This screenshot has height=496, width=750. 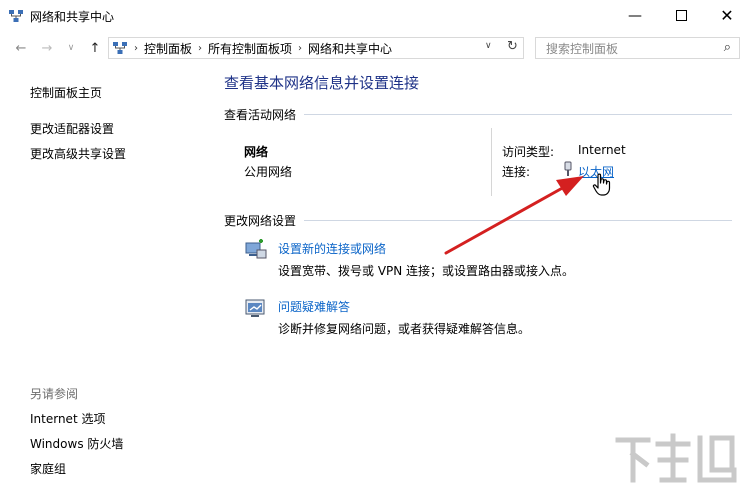 I want to click on maximize-icon, so click(x=681, y=15).